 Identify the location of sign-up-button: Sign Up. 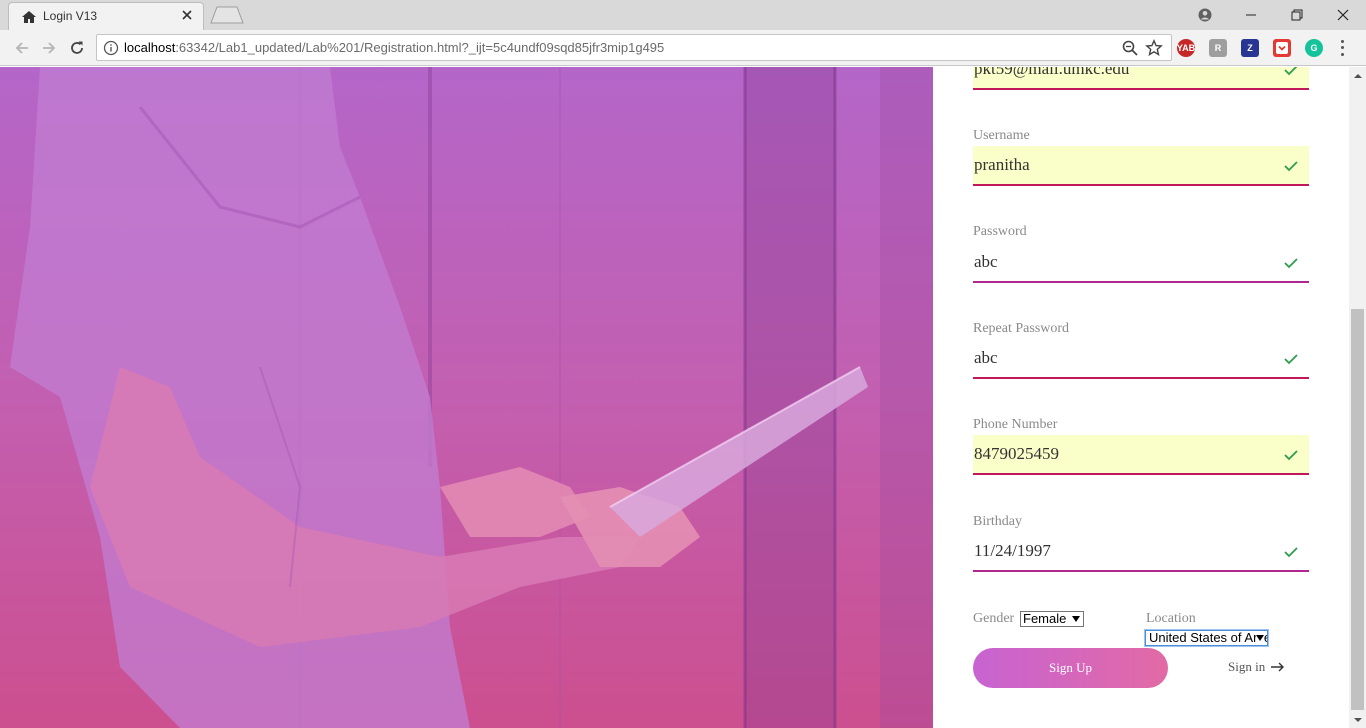
(1070, 668).